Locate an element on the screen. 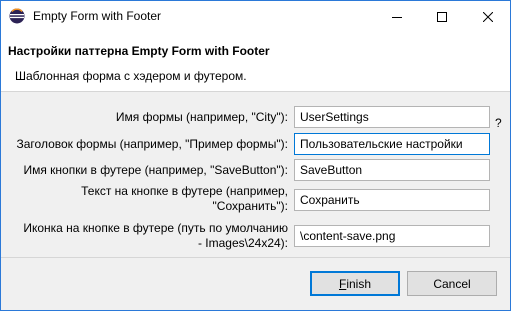 Image resolution: width=511 pixels, height=311 pixels. close-icon is located at coordinates (487, 16).